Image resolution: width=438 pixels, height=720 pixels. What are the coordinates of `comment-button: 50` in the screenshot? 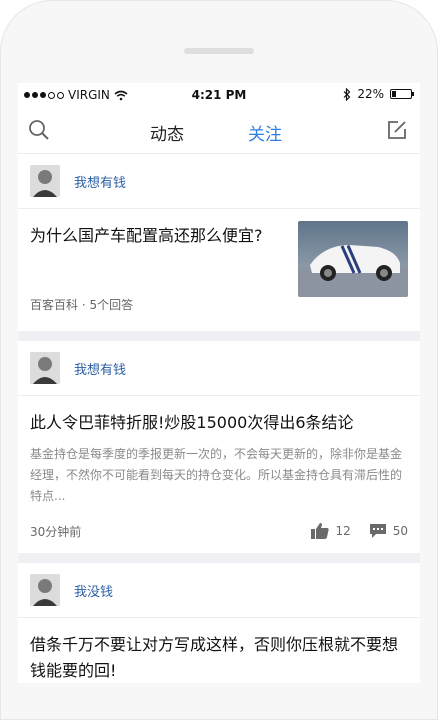 It's located at (388, 531).